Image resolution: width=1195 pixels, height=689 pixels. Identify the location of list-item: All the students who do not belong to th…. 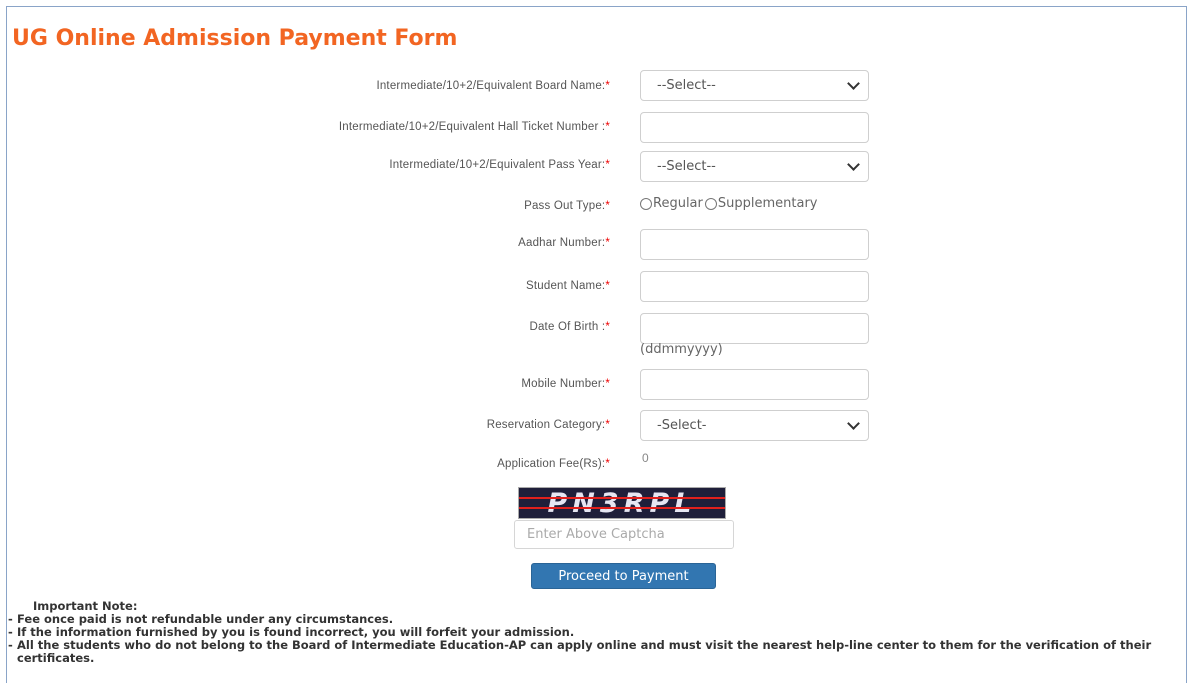
(598, 652).